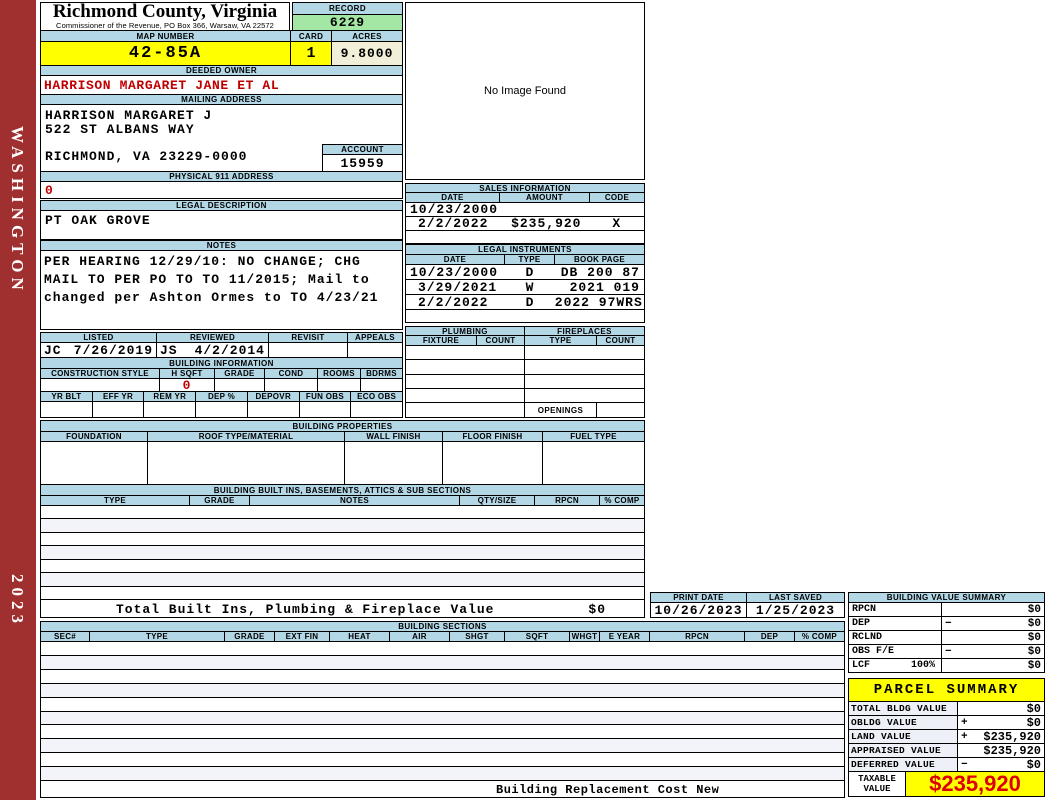 The height and width of the screenshot is (800, 1050). What do you see at coordinates (597, 609) in the screenshot?
I see `built-ins-total-value: $0` at bounding box center [597, 609].